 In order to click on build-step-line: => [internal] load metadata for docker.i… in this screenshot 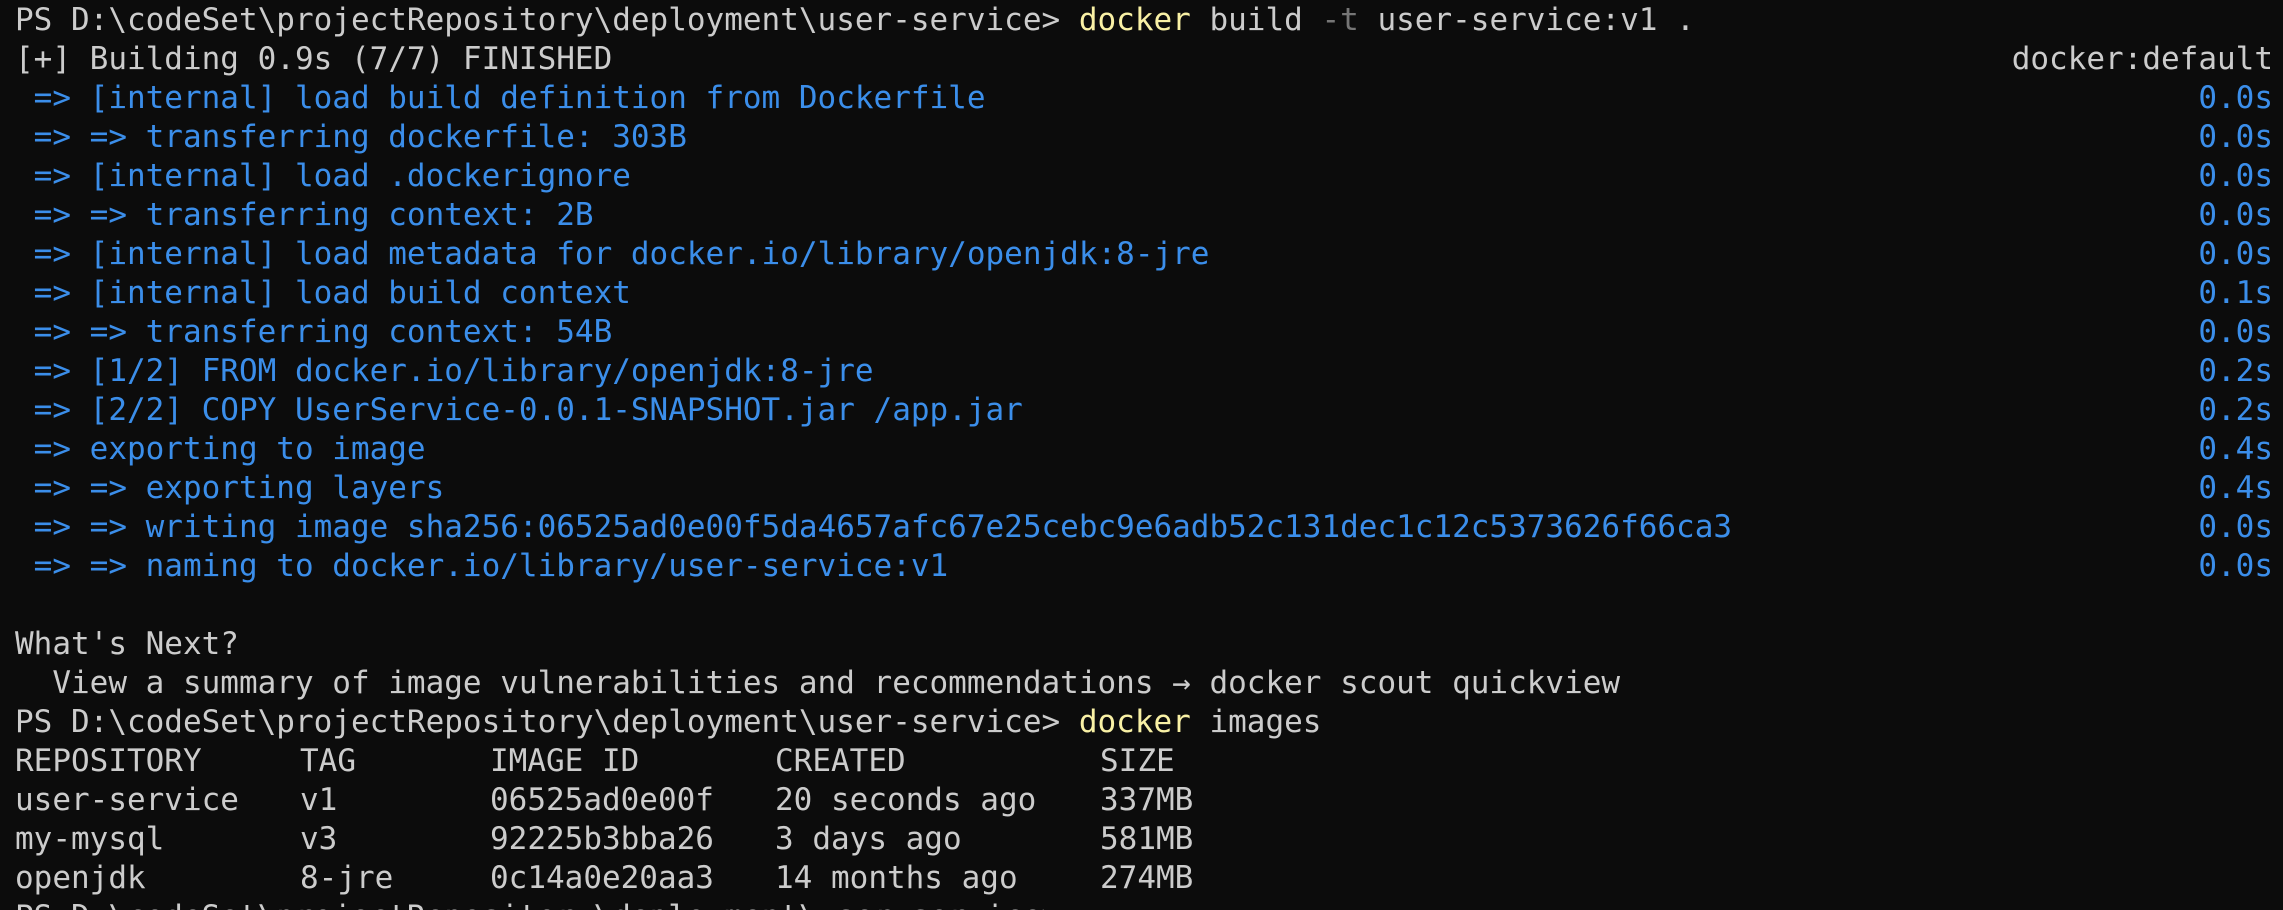, I will do `click(1141, 254)`.